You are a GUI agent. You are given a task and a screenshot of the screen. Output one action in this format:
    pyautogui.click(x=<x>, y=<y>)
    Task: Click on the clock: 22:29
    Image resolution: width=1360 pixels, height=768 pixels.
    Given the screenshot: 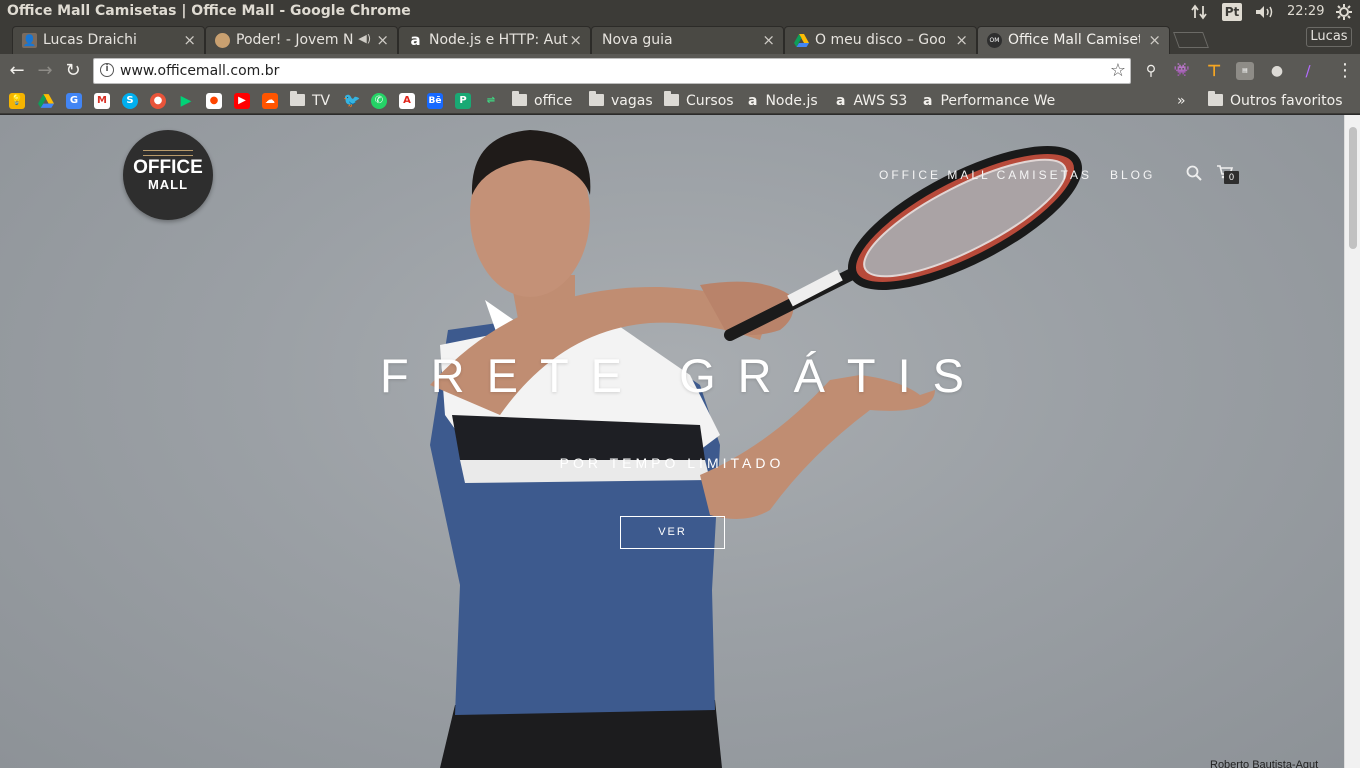 What is the action you would take?
    pyautogui.click(x=1305, y=11)
    